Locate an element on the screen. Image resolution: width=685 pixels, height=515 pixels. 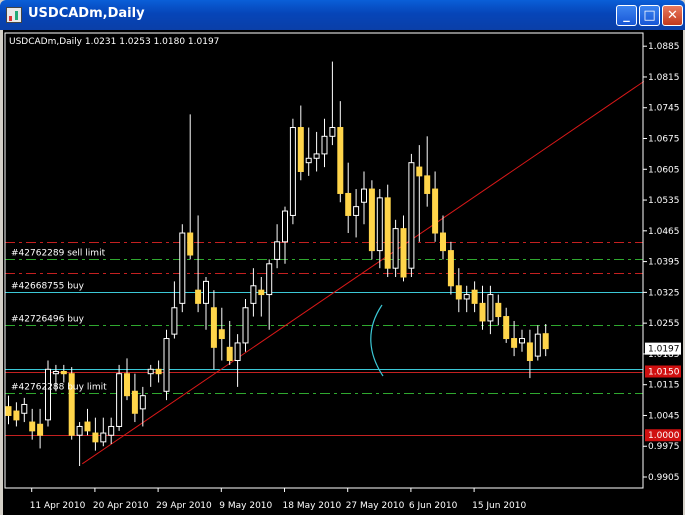
y-tick-label: 1.0255 is located at coordinates (664, 324).